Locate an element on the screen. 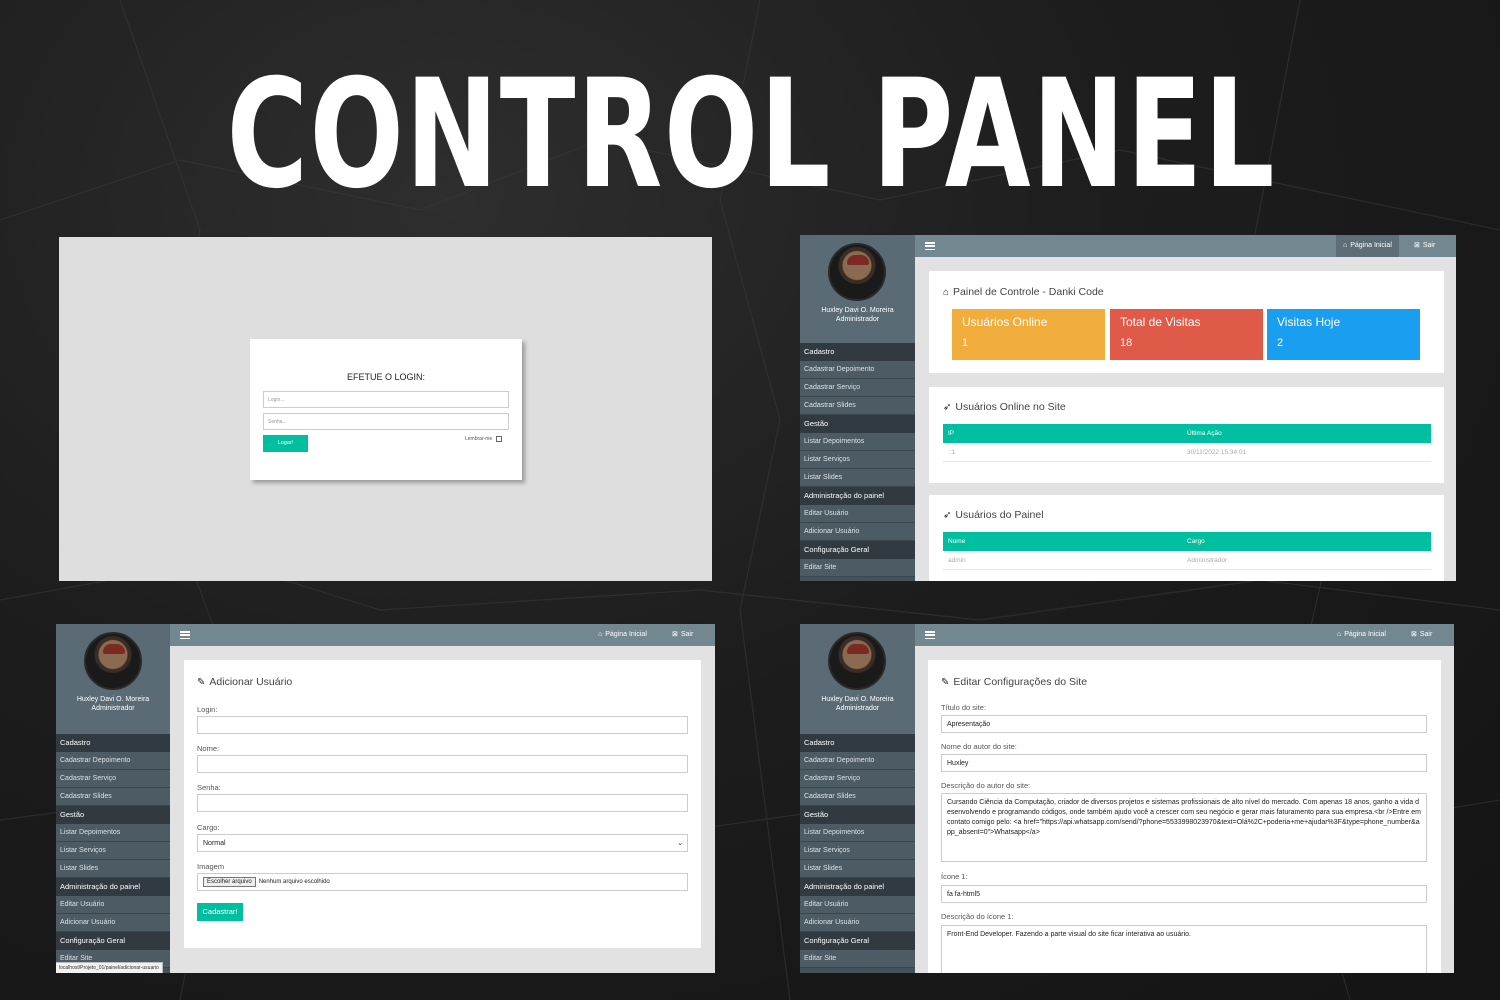 This screenshot has height=1000, width=1500. icon1-input: fa fa-html5 is located at coordinates (1184, 894).